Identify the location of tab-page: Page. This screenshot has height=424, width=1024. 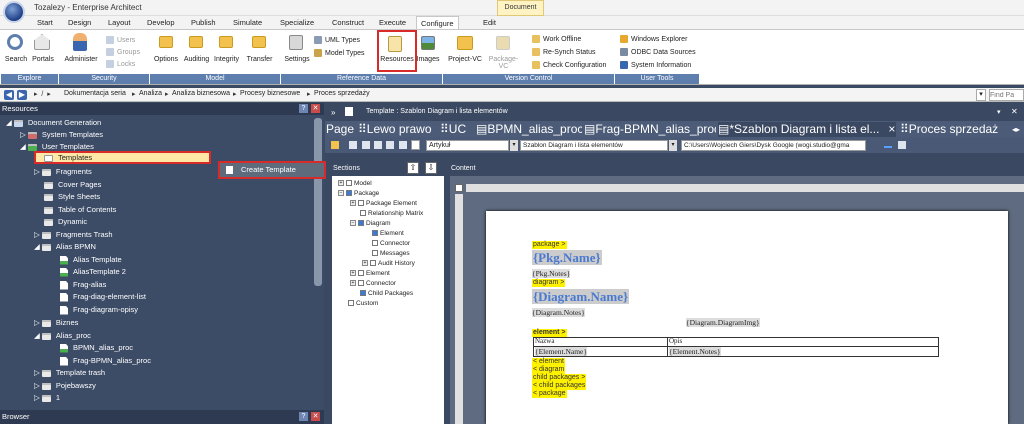
(340, 129).